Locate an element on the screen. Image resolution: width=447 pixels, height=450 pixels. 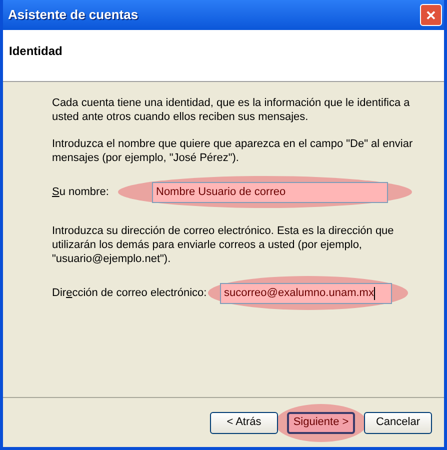
field-label: Su nombre: is located at coordinates (81, 192).